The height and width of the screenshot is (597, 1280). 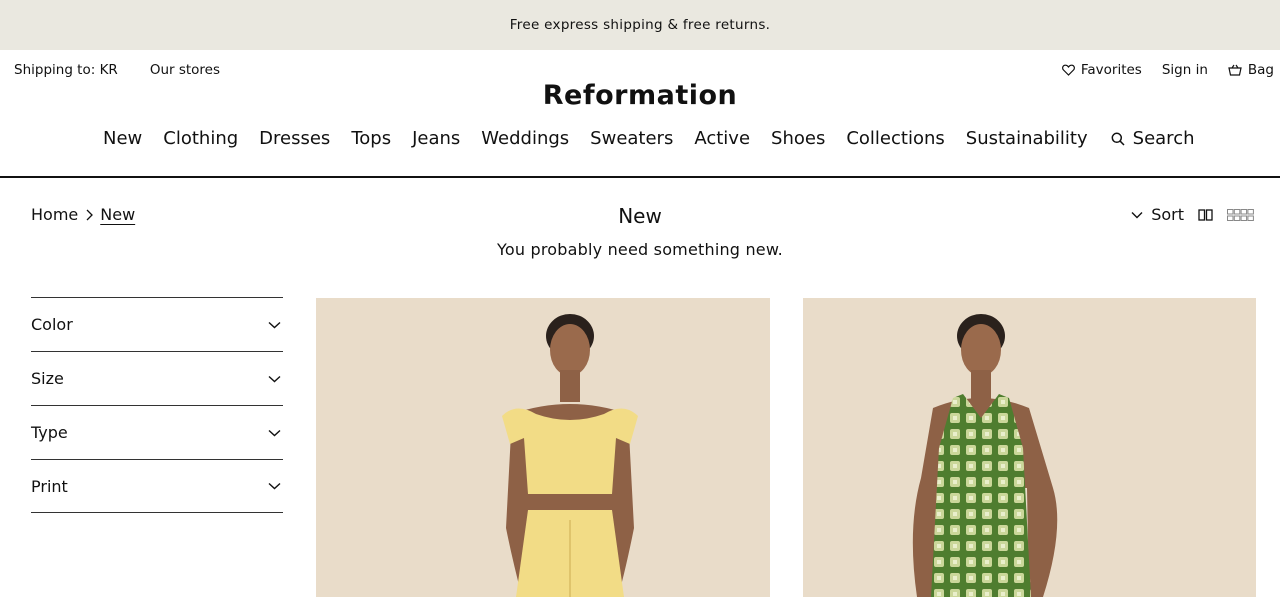 I want to click on search-button: Search, so click(x=1153, y=138).